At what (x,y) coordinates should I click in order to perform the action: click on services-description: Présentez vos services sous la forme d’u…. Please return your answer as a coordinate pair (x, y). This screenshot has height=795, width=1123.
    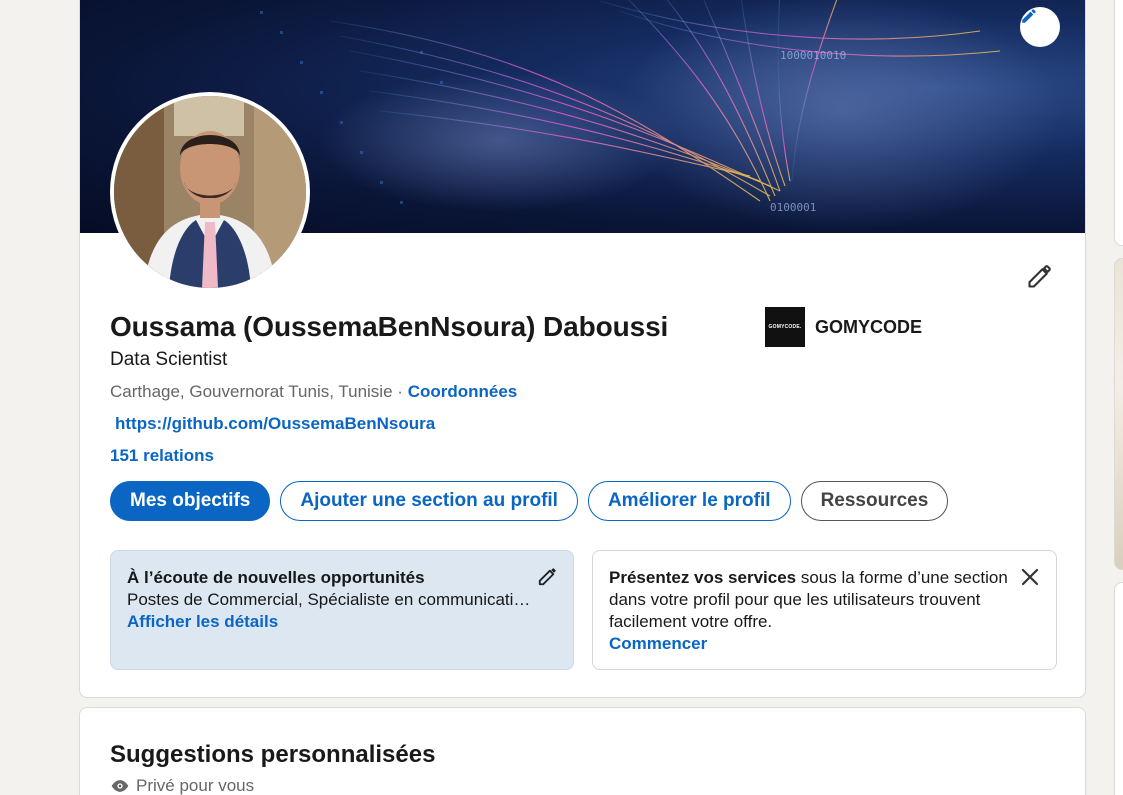
    Looking at the image, I should click on (824, 600).